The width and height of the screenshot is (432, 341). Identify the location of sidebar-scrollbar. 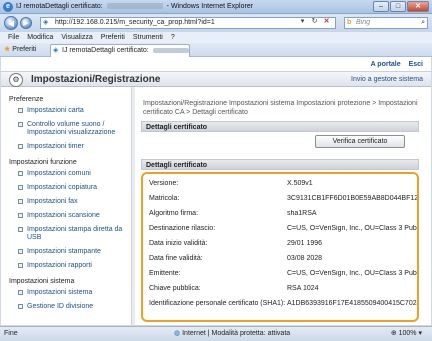
(133, 206).